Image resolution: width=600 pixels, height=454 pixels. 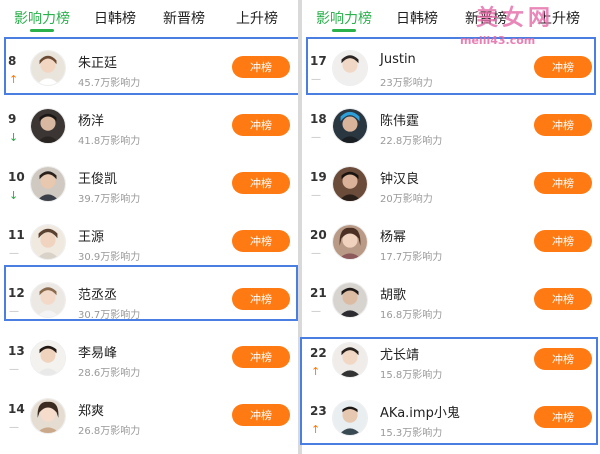 What do you see at coordinates (109, 315) in the screenshot?
I see `influence-value: 30.7万影响力` at bounding box center [109, 315].